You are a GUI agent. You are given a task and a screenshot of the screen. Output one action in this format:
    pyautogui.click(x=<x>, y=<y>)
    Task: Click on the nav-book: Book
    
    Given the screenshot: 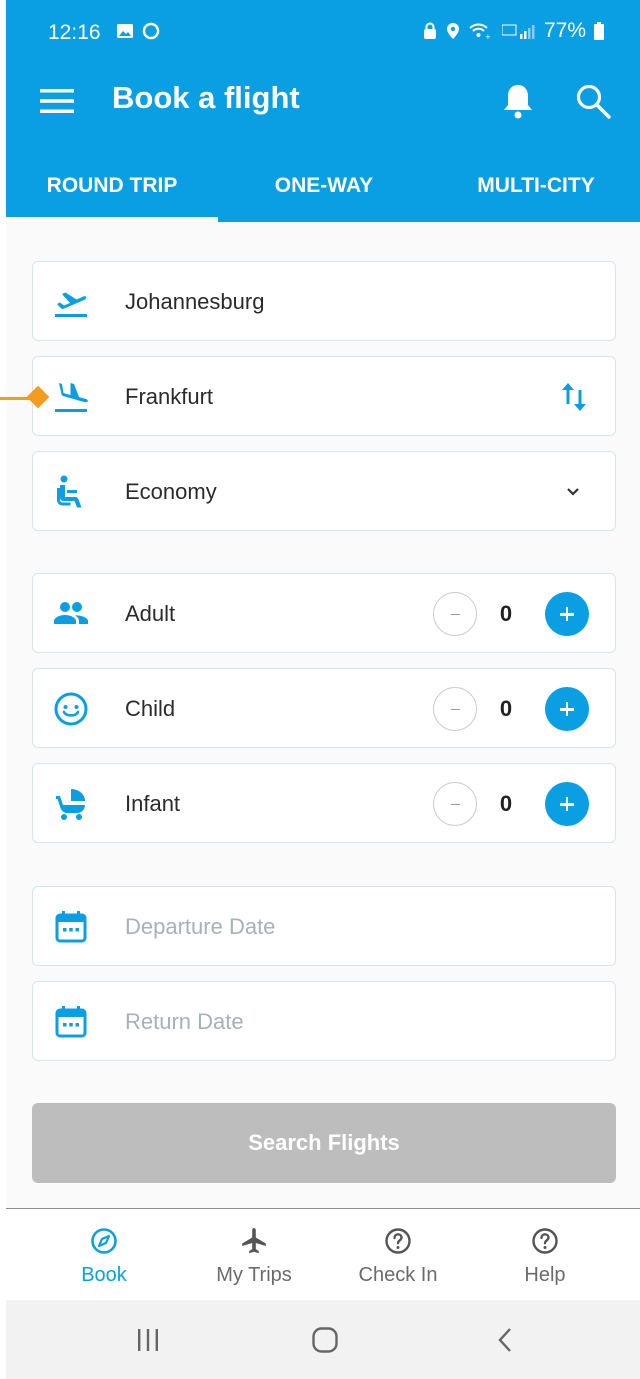 What is the action you would take?
    pyautogui.click(x=104, y=1255)
    